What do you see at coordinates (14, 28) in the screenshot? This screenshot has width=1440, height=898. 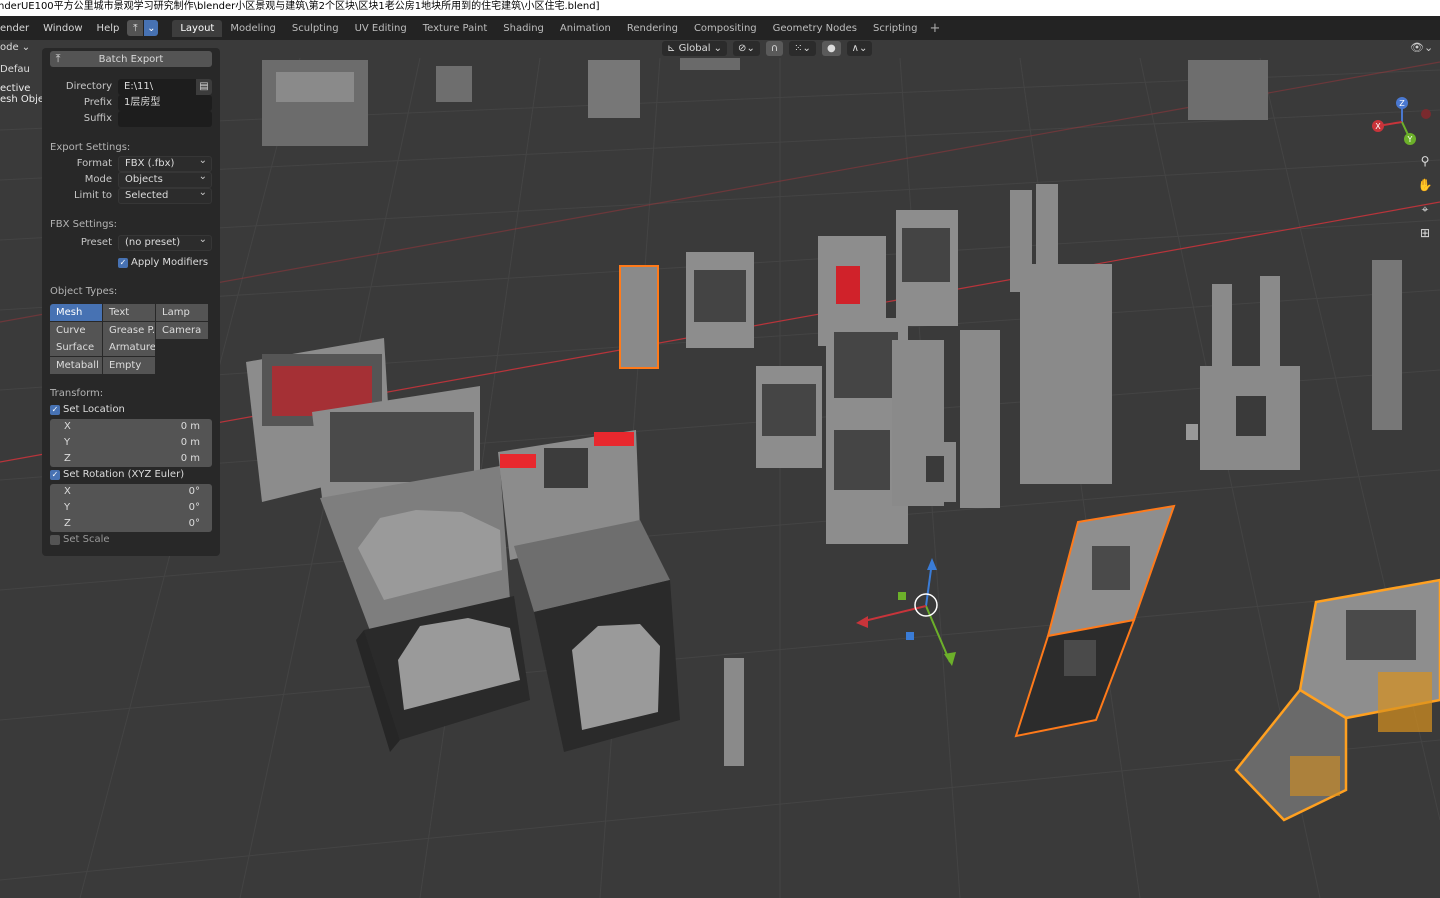 I see `menu-render: ender` at bounding box center [14, 28].